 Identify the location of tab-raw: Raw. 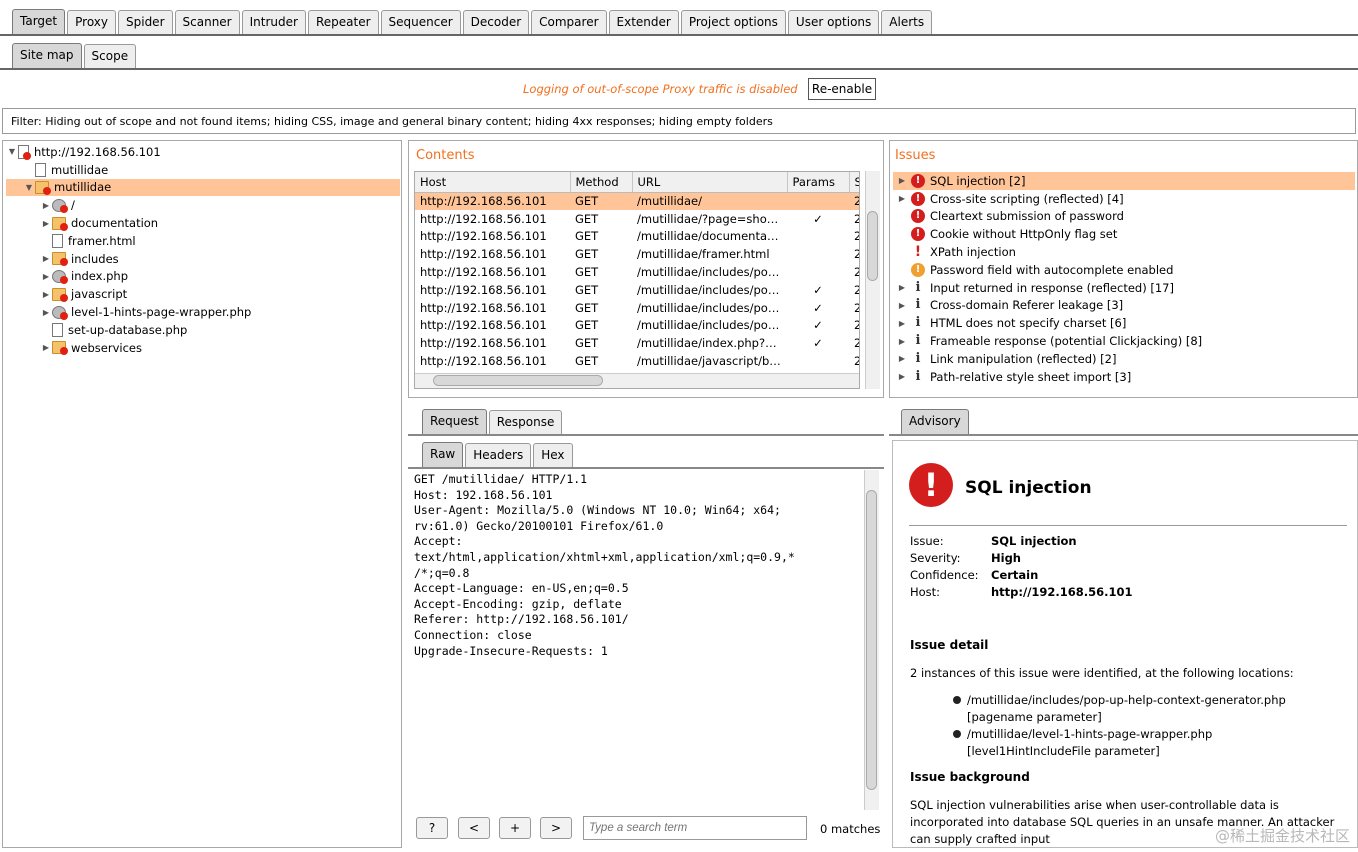
(443, 454).